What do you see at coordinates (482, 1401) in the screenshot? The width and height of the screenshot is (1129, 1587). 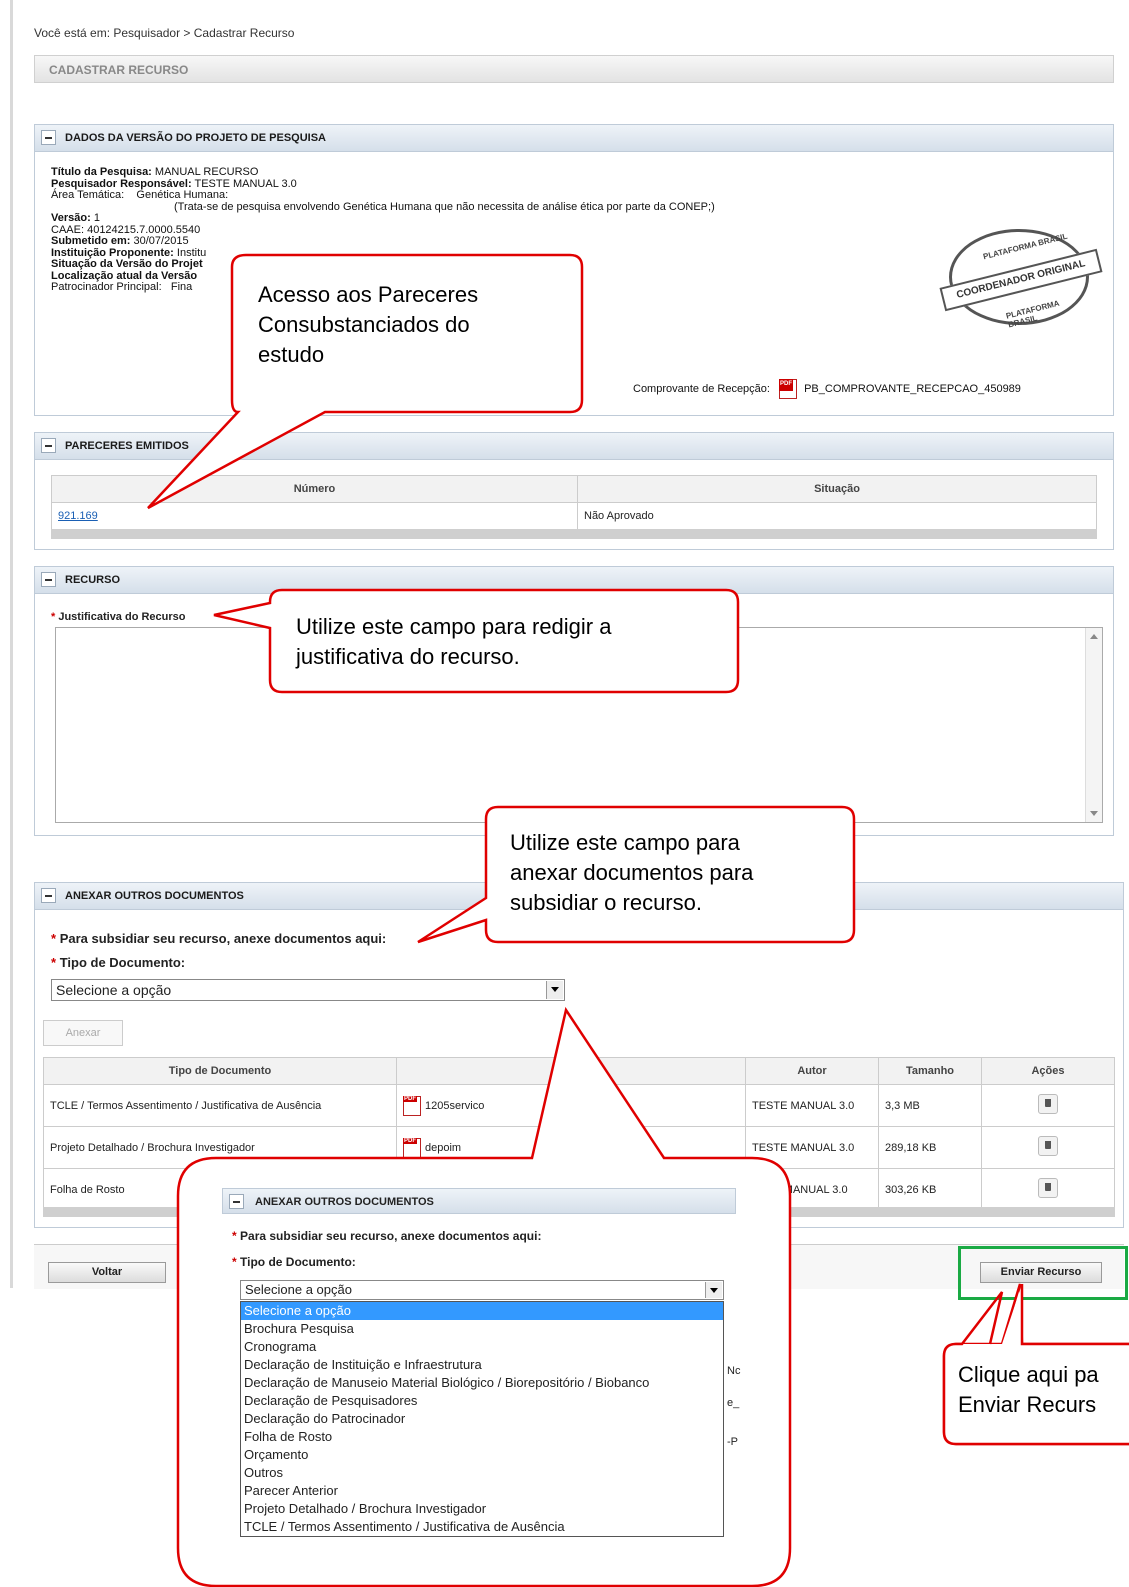 I see `option-item: Declaração de Pesquisadores` at bounding box center [482, 1401].